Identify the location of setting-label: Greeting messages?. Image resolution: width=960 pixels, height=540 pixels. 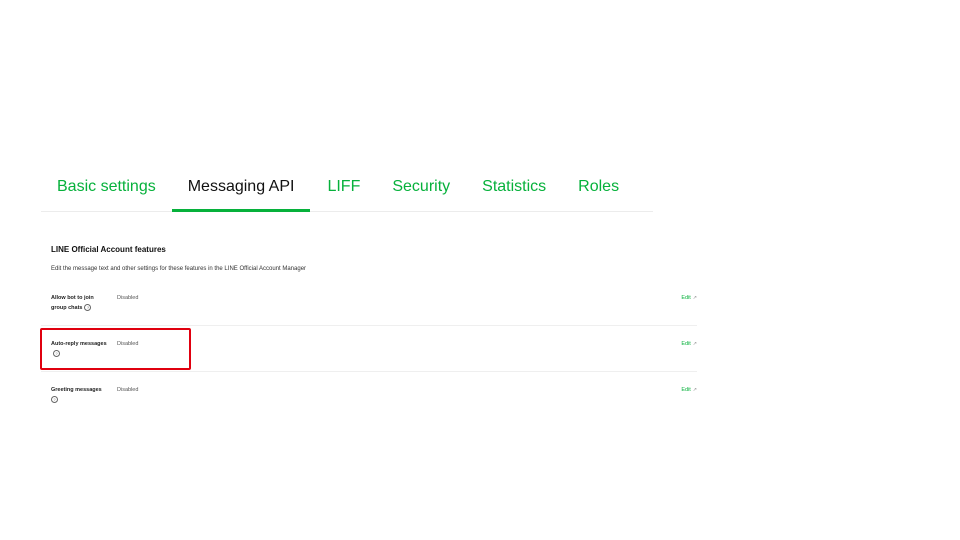
(79, 395).